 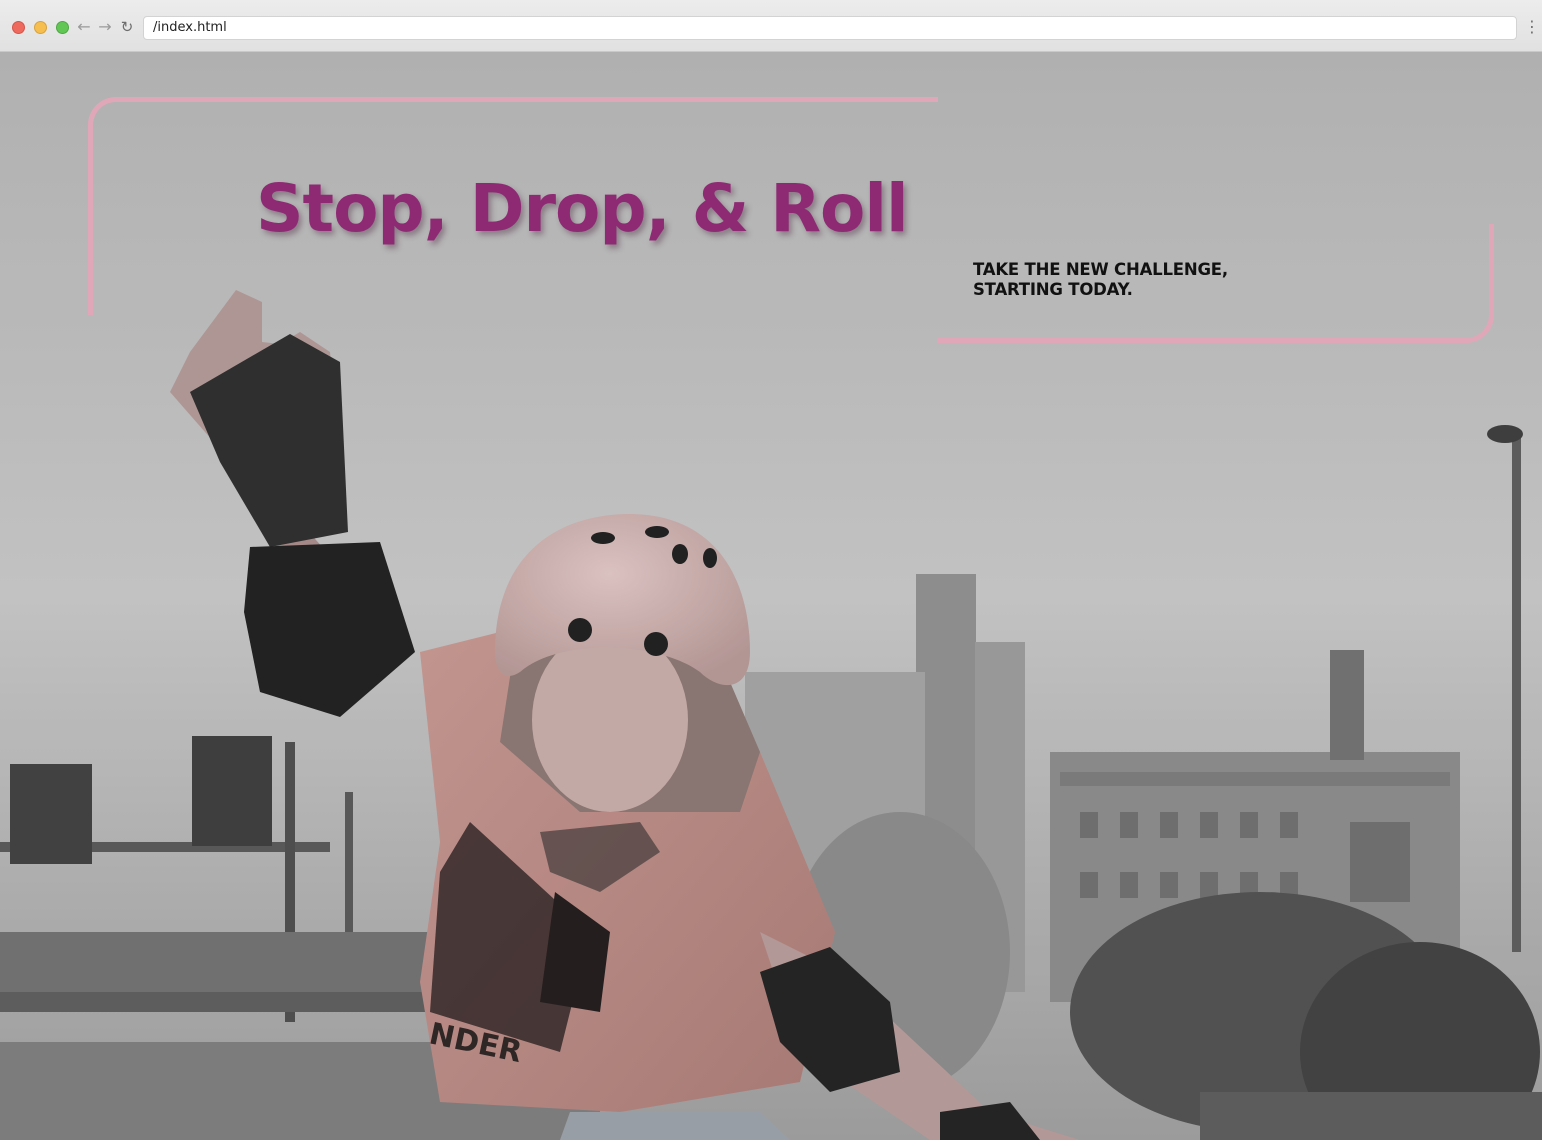 I want to click on hero-tagline-line-1: TAKE THE NEW CHALLENGE,, so click(x=1100, y=269).